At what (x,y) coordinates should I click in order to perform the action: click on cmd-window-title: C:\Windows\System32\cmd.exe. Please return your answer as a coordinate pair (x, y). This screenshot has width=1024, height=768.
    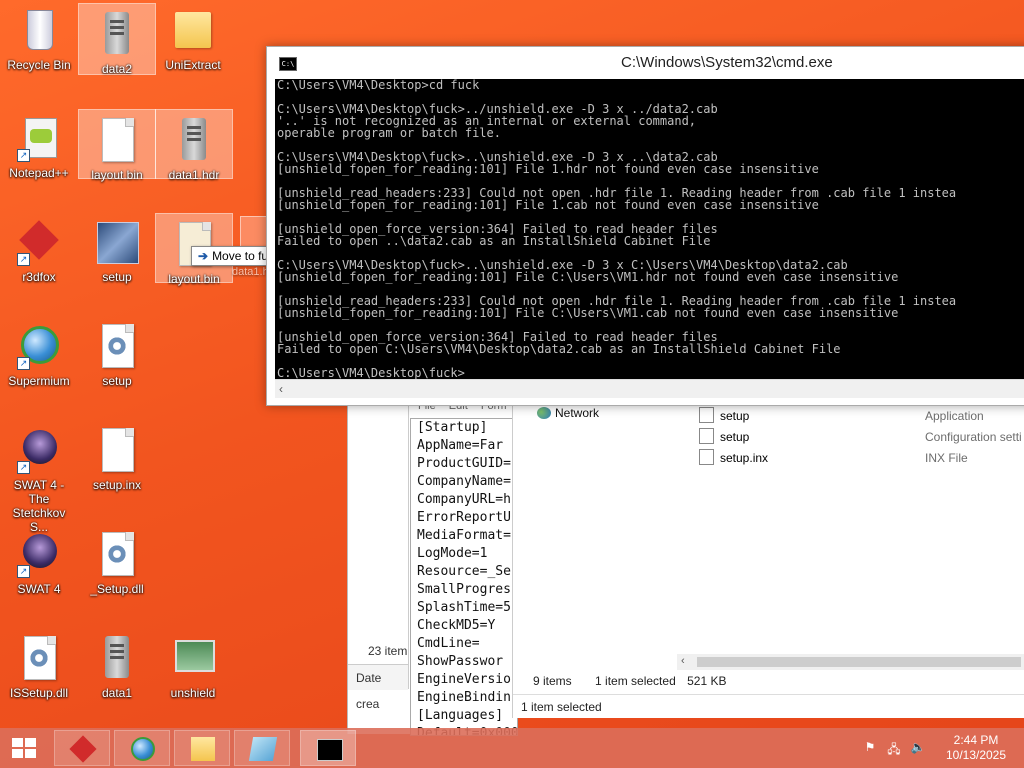
    Looking at the image, I should click on (727, 62).